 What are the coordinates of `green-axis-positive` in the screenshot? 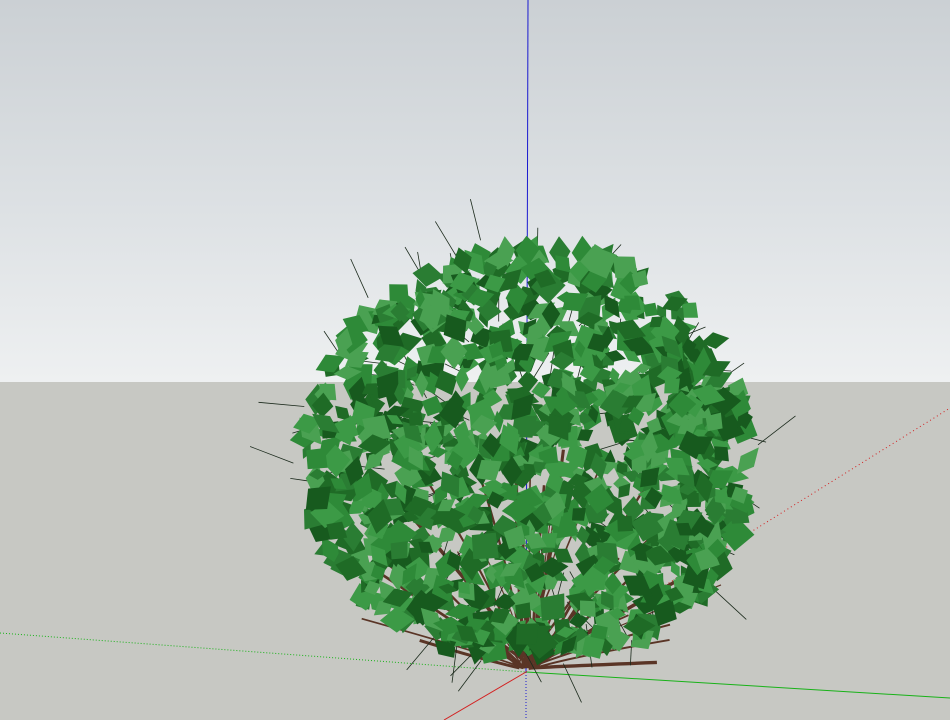 It's located at (737, 685).